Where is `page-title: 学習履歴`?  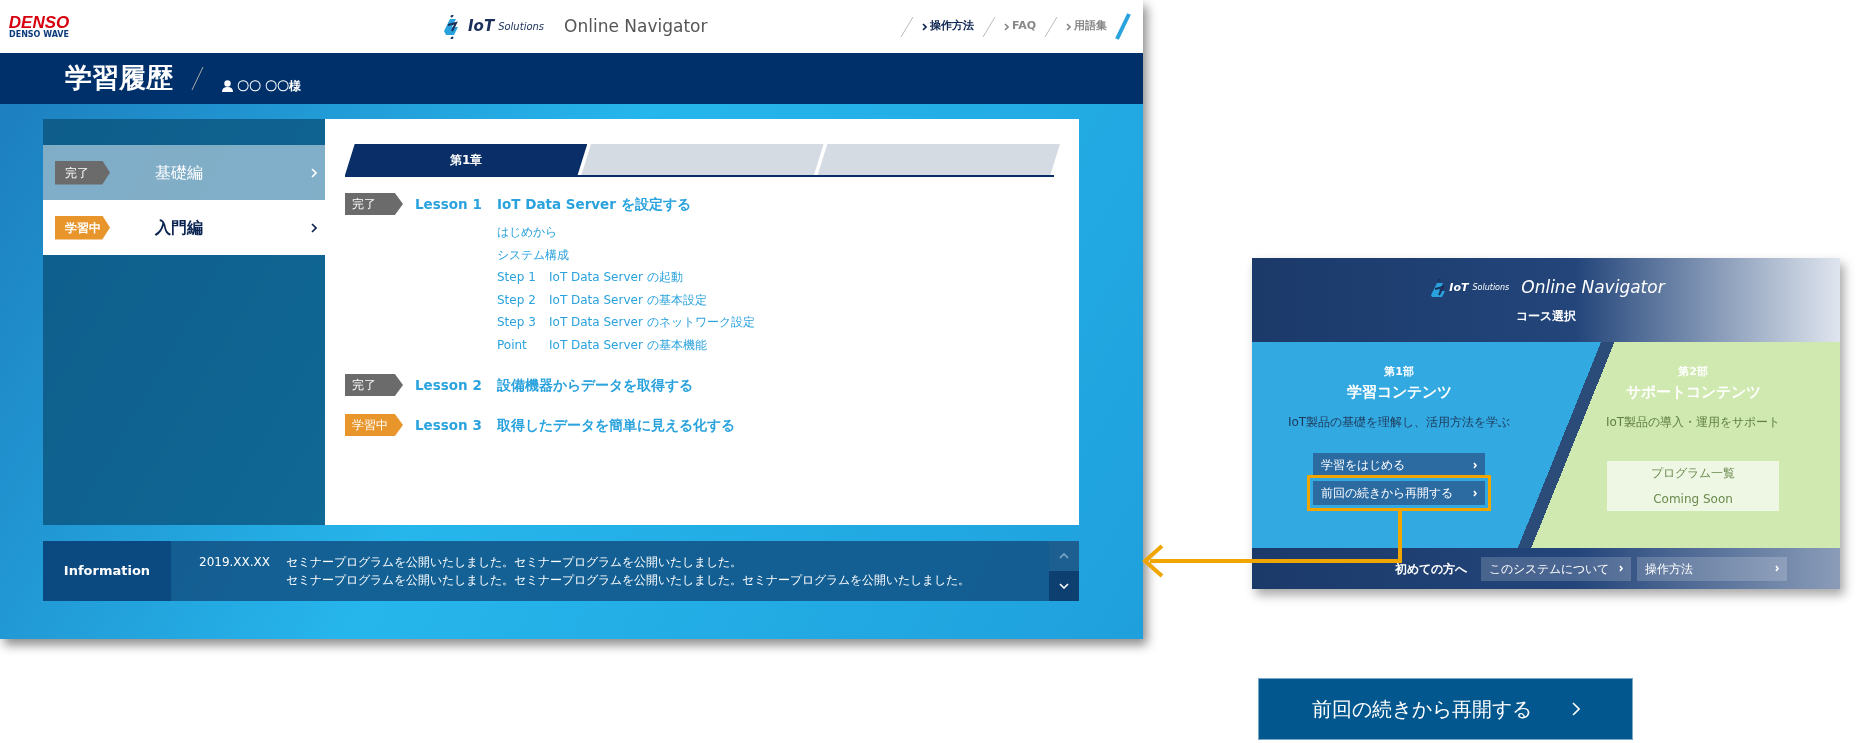
page-title: 学習履歴 is located at coordinates (119, 78).